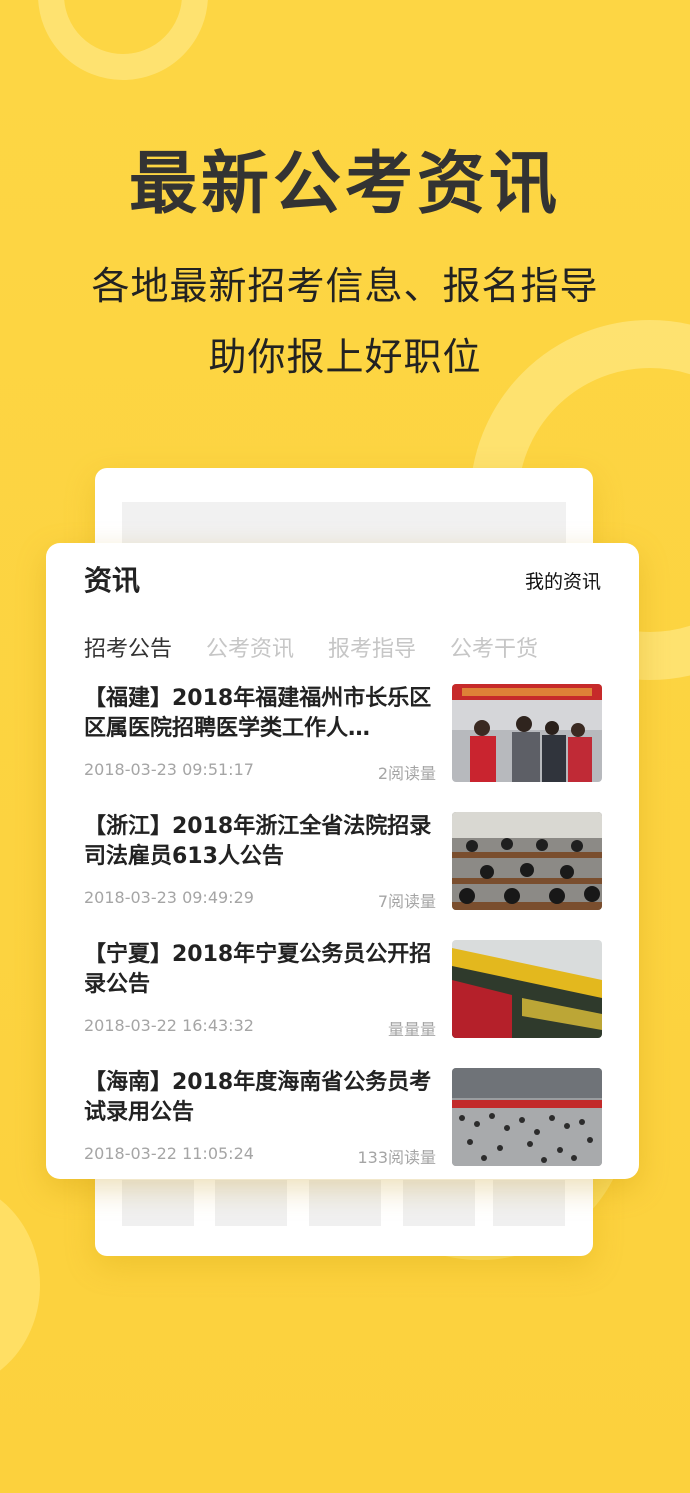 The image size is (690, 1493). Describe the element at coordinates (406, 901) in the screenshot. I see `news-read-count: 7阅读量` at that location.